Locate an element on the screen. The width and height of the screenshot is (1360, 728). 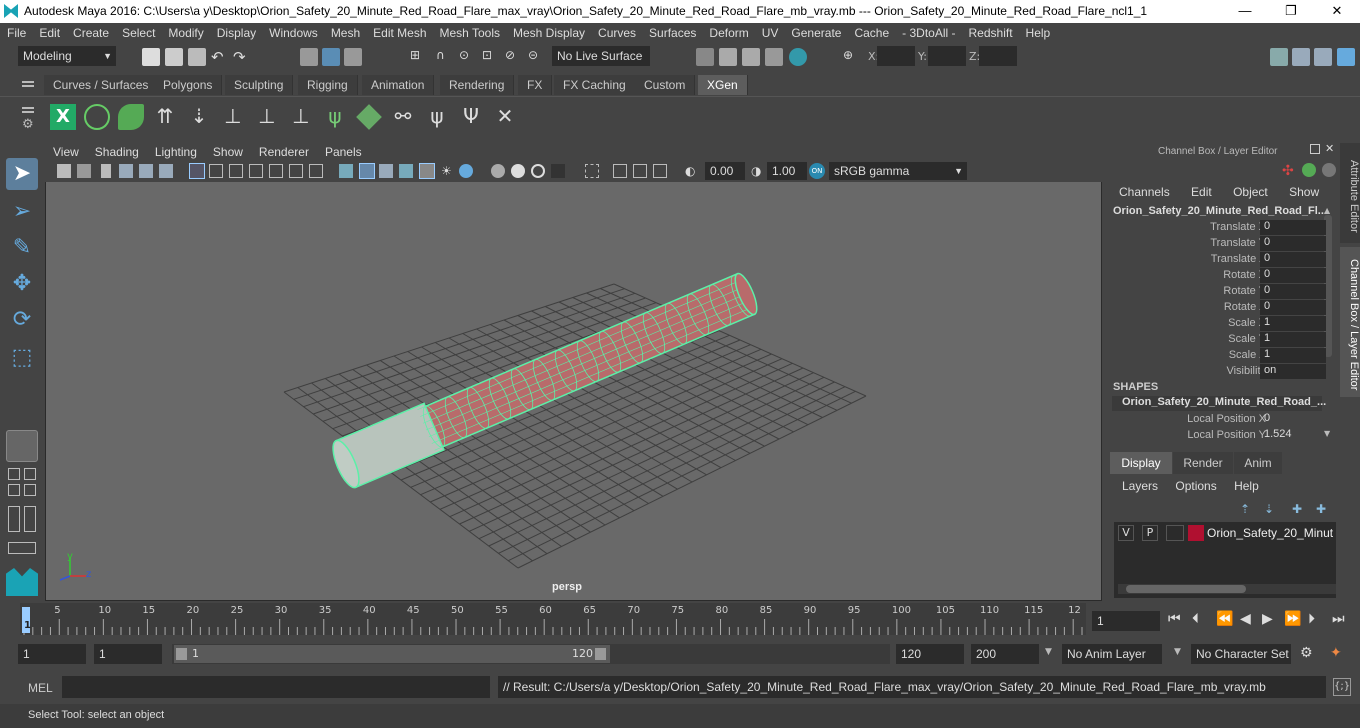
menu-display: Display is located at coordinates (236, 31).